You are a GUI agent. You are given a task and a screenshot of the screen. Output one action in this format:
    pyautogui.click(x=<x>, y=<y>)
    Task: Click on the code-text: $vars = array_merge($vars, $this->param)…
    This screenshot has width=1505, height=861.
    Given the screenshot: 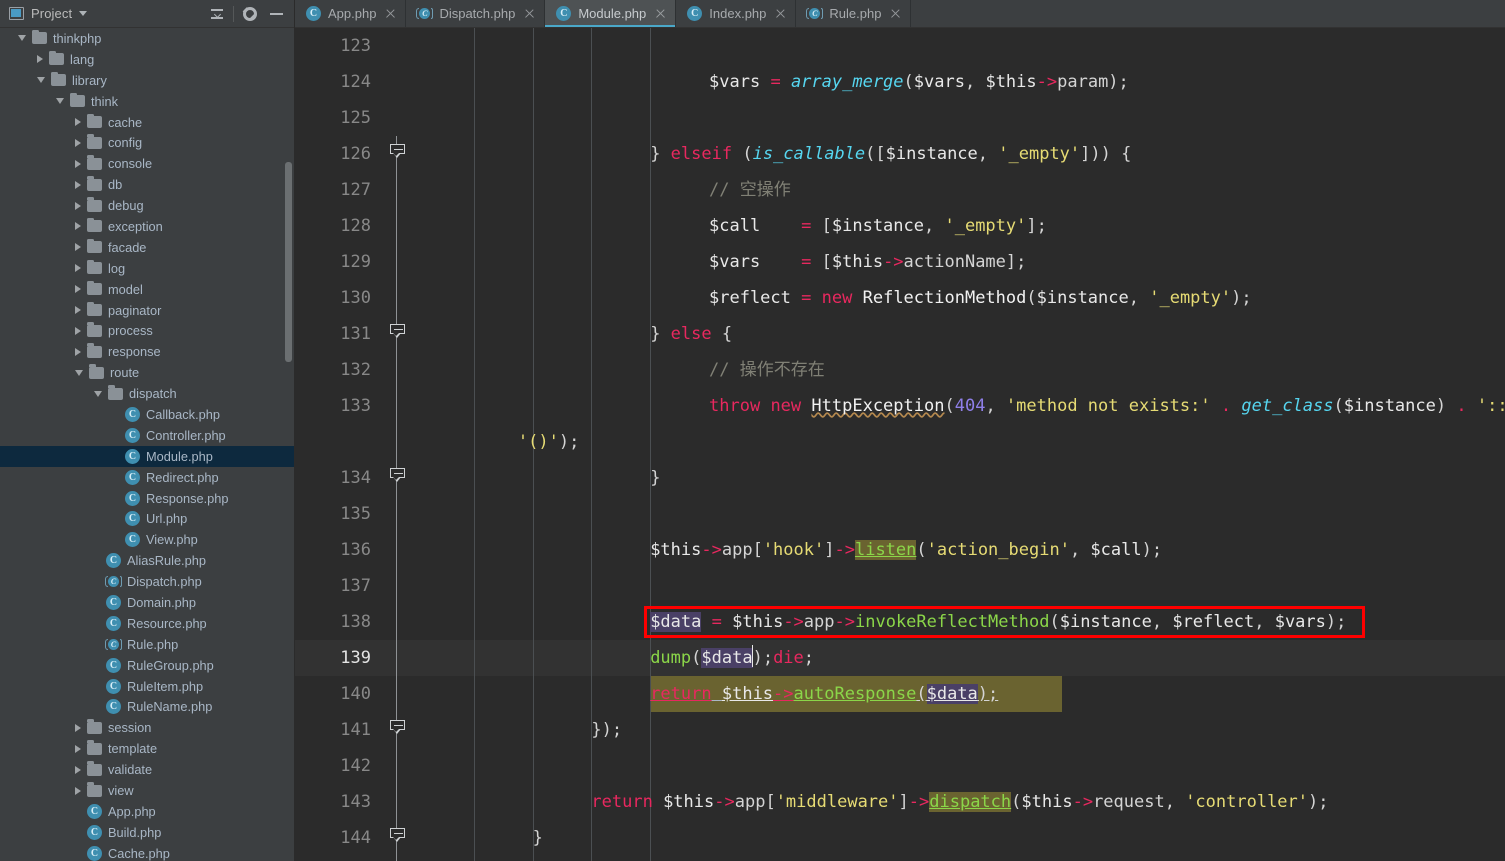 What is the action you would take?
    pyautogui.click(x=958, y=82)
    